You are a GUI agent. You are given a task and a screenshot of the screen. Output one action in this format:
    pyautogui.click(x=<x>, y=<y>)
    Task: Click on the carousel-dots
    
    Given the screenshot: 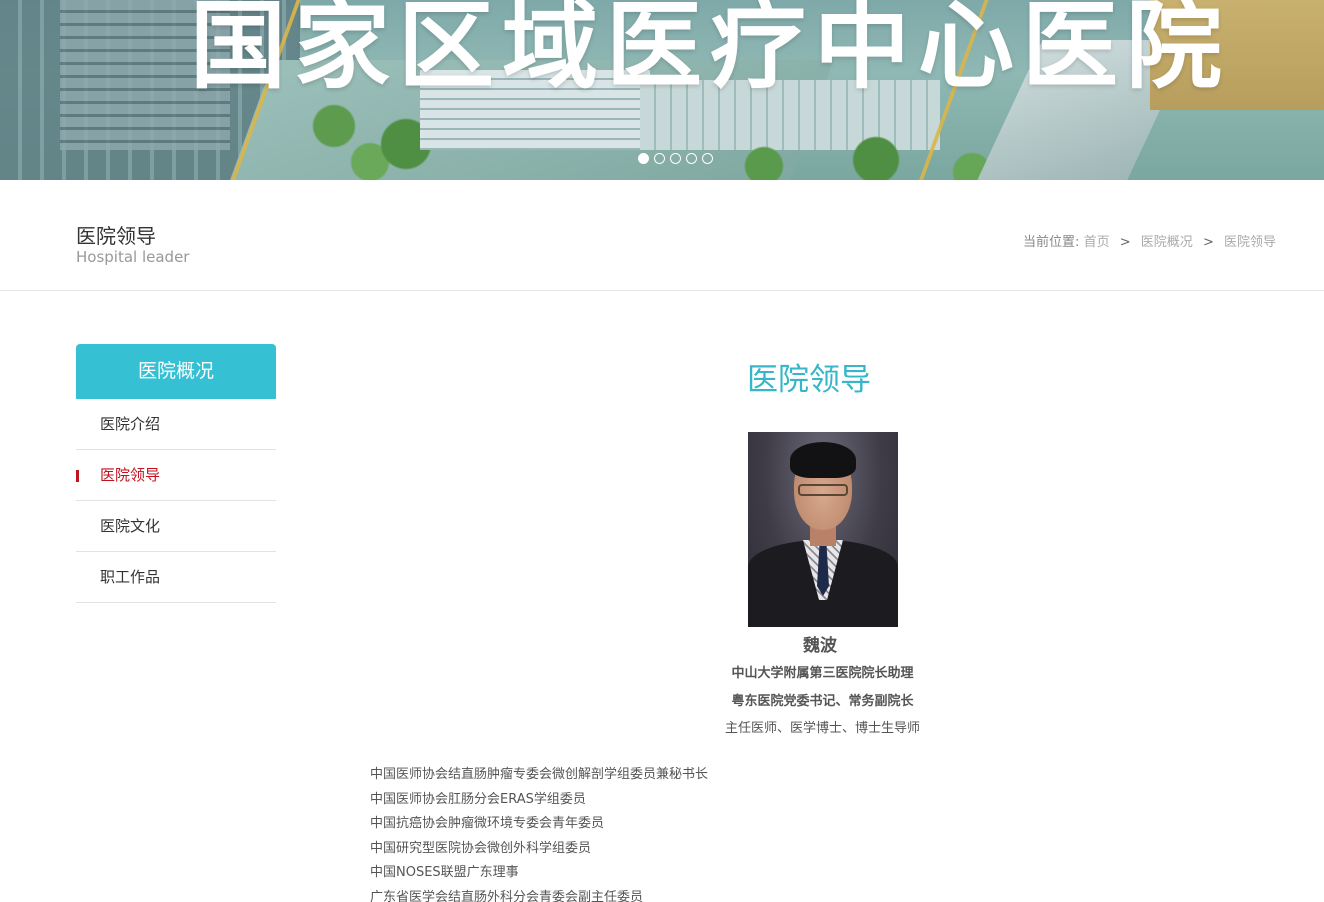 What is the action you would take?
    pyautogui.click(x=675, y=158)
    